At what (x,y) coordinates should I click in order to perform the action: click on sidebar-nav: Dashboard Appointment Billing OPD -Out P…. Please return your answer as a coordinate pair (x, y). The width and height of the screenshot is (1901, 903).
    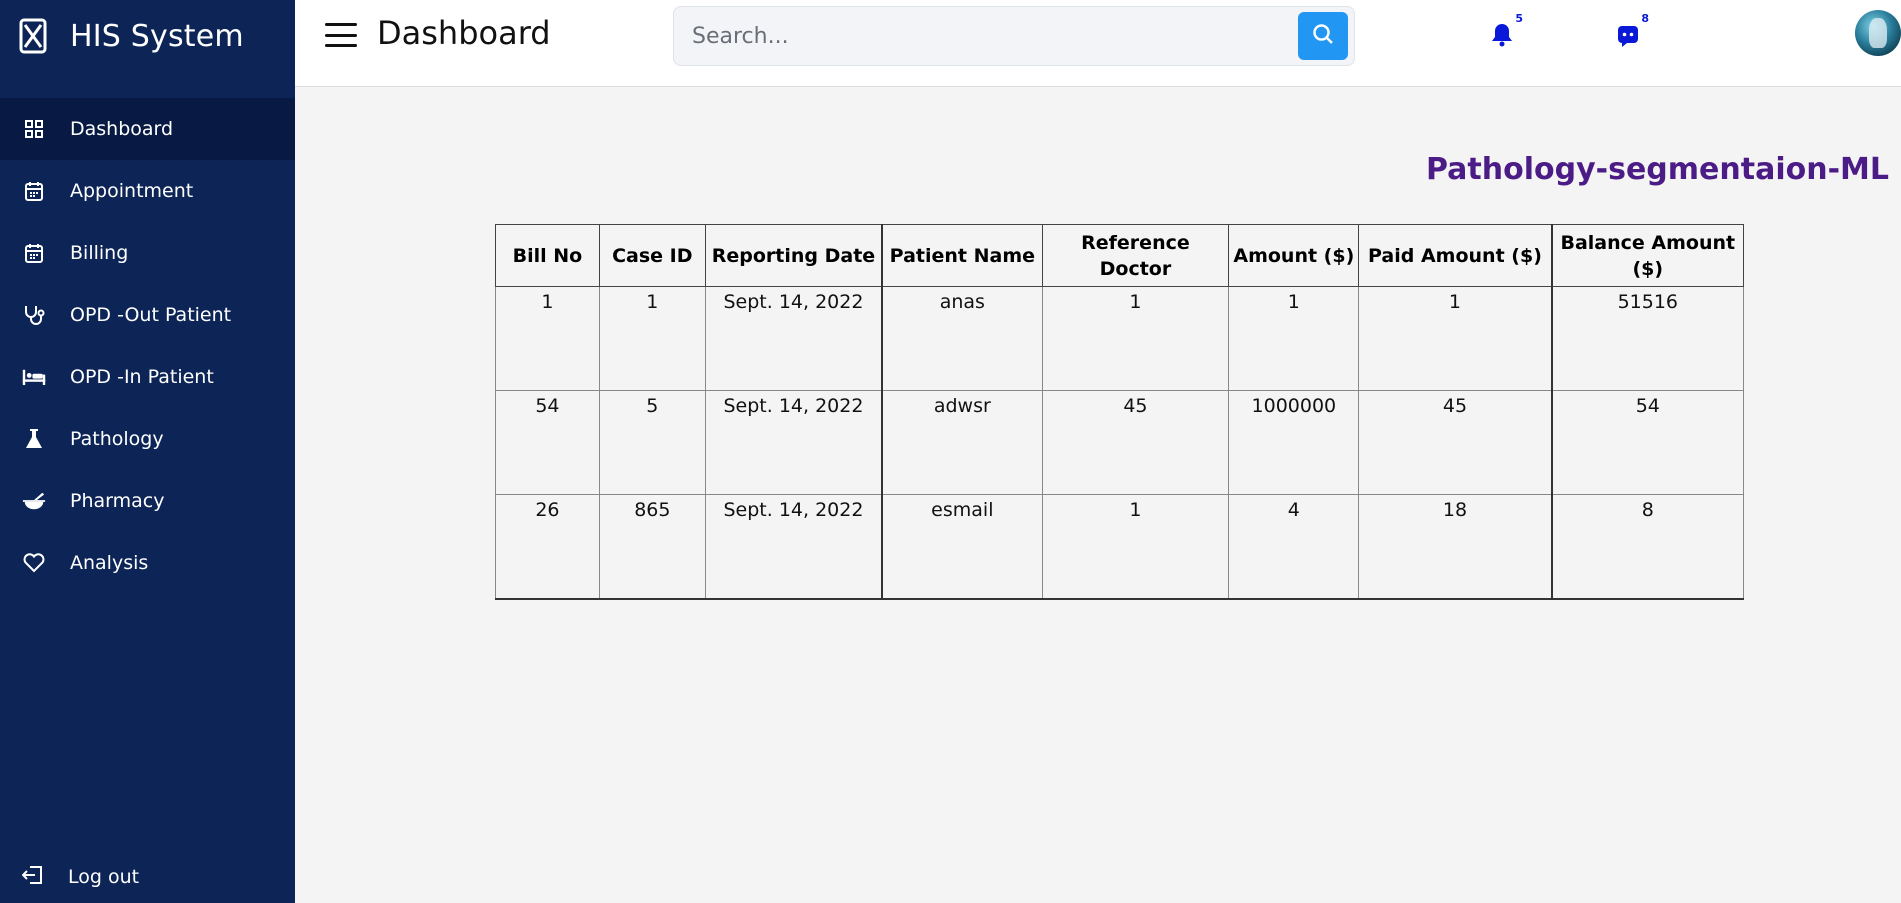
    Looking at the image, I should click on (147, 346).